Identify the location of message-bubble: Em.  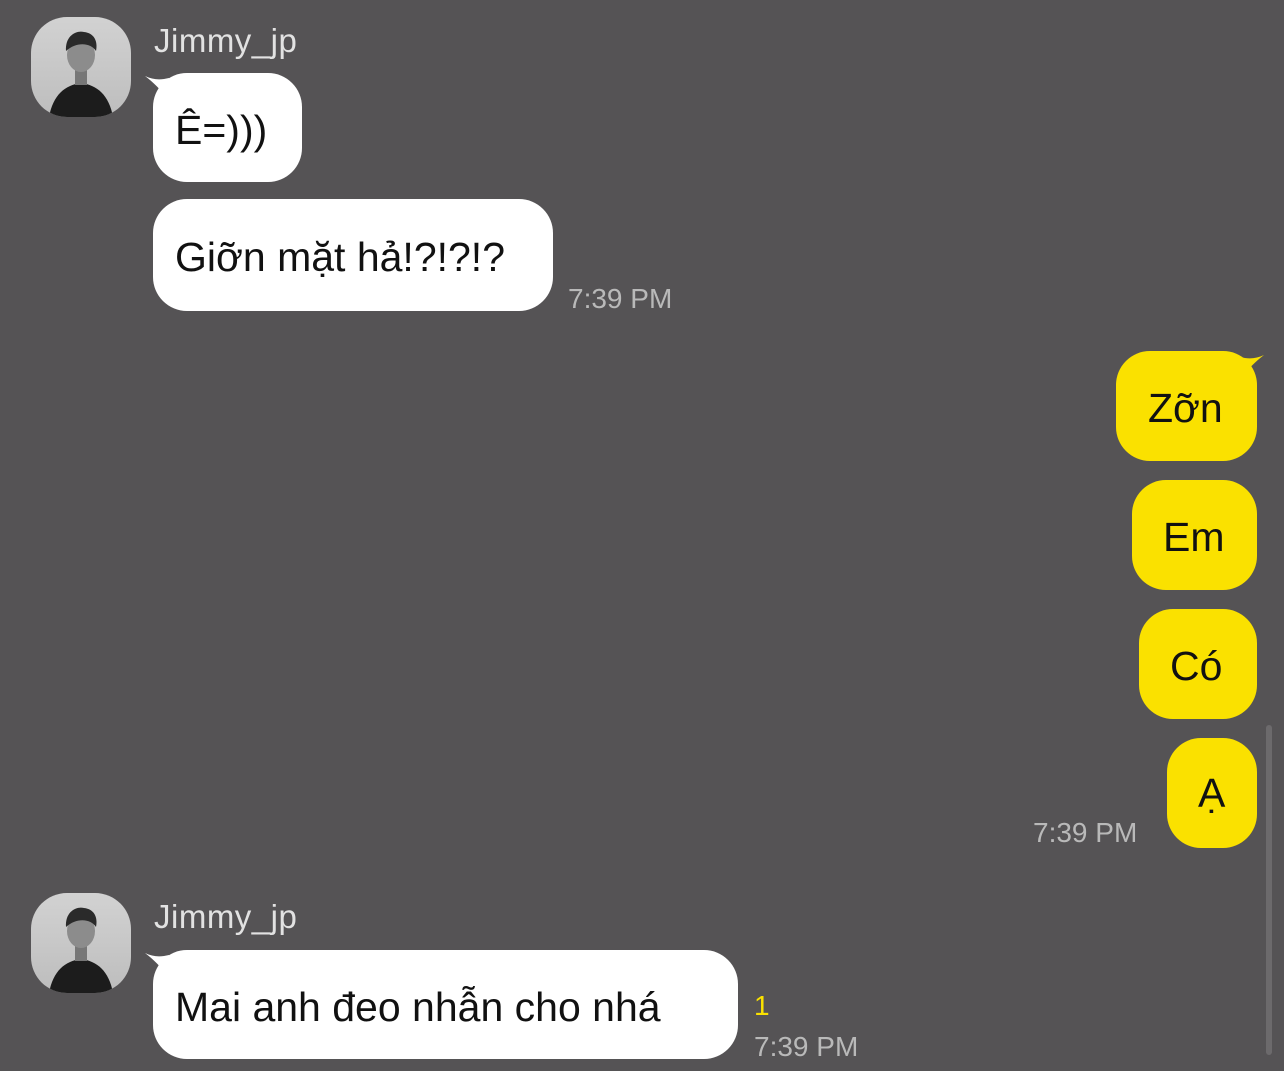
(1194, 535).